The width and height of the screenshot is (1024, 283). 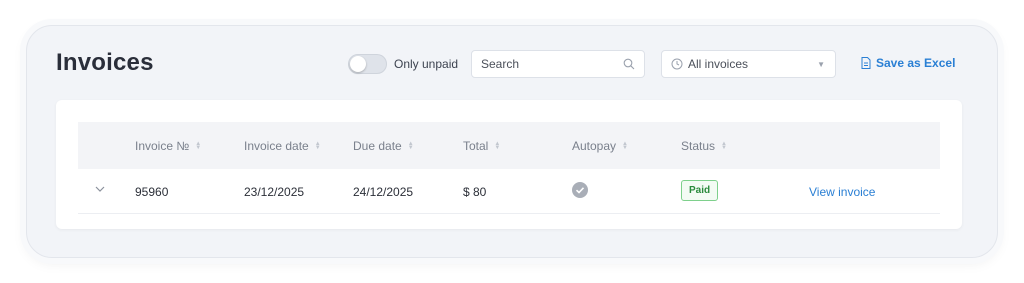 What do you see at coordinates (916, 63) in the screenshot?
I see `save-as-excel-label: Save as Excel` at bounding box center [916, 63].